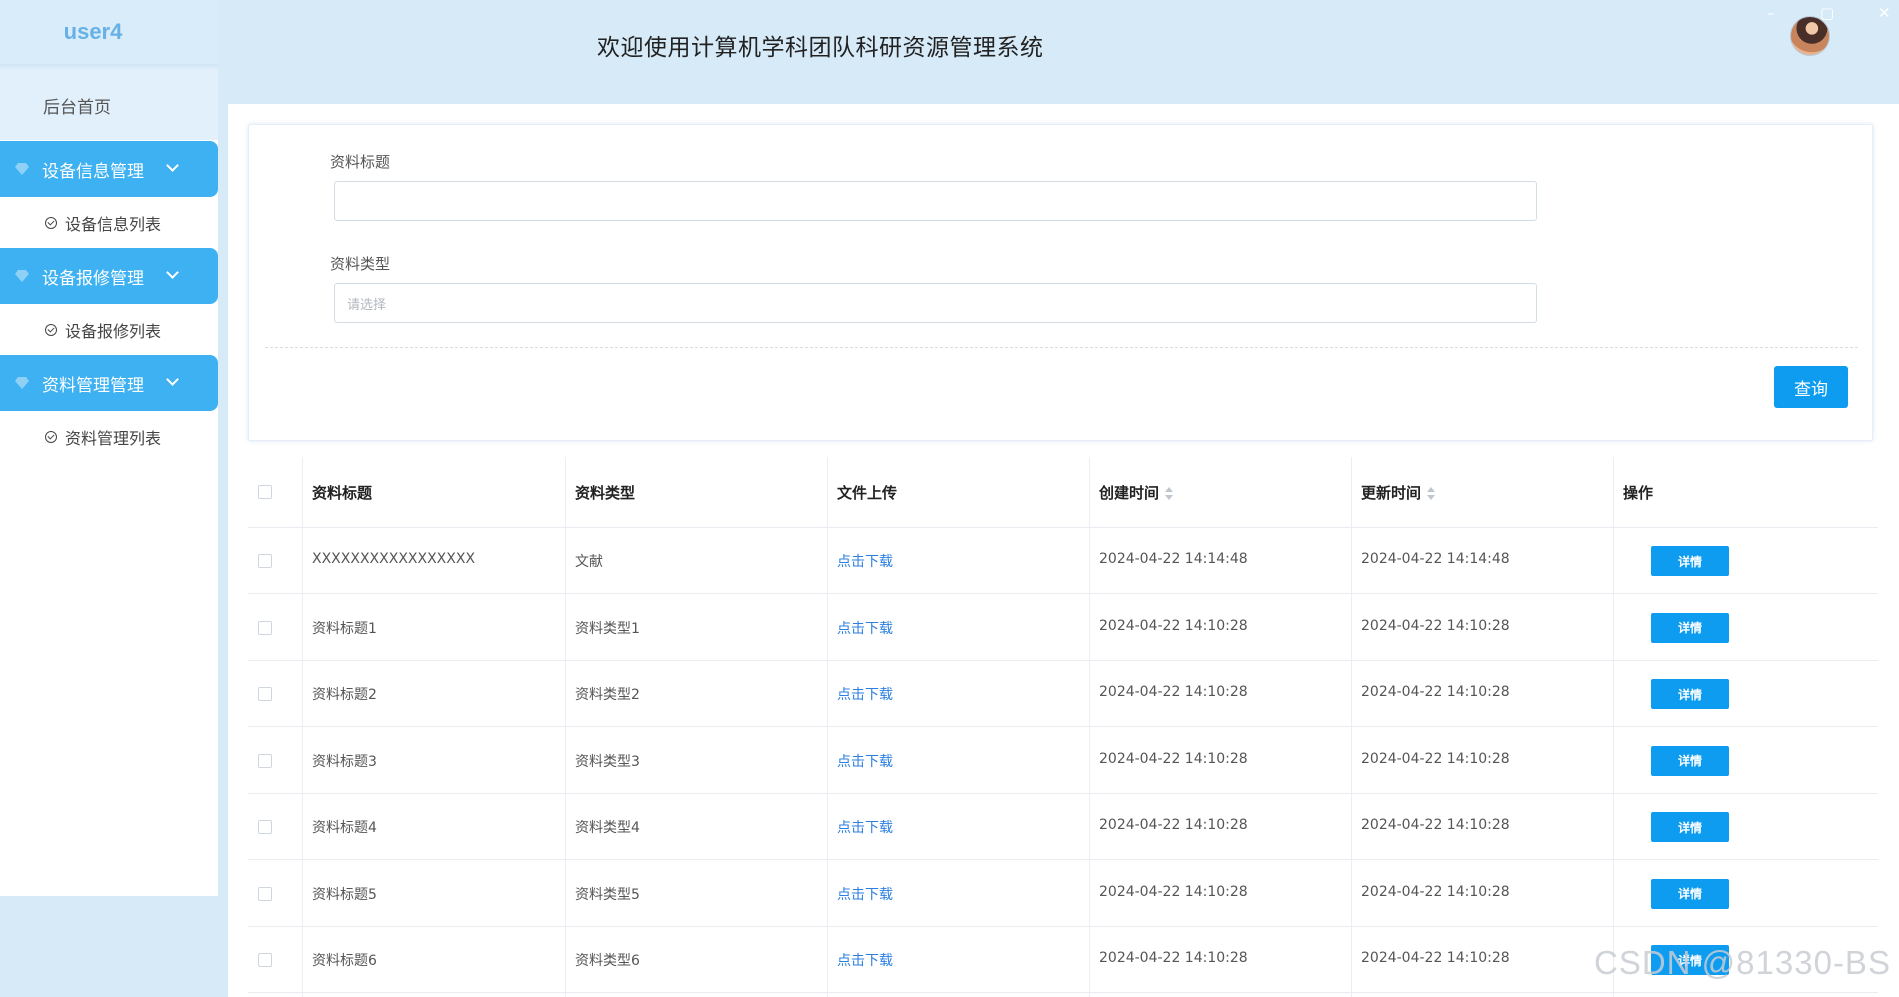  I want to click on cell-title: 资料标题2, so click(344, 695).